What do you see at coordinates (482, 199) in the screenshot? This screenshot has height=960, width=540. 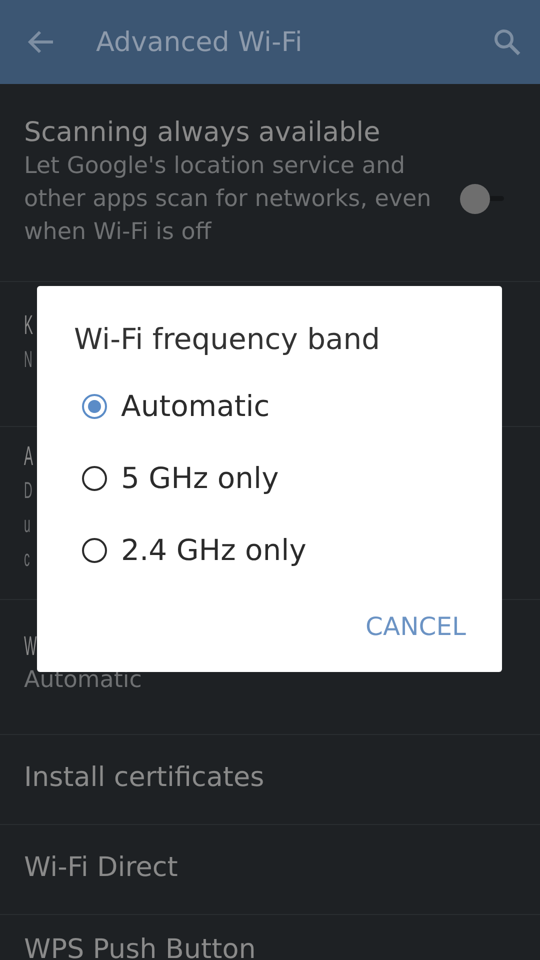 I see `toggle-switch` at bounding box center [482, 199].